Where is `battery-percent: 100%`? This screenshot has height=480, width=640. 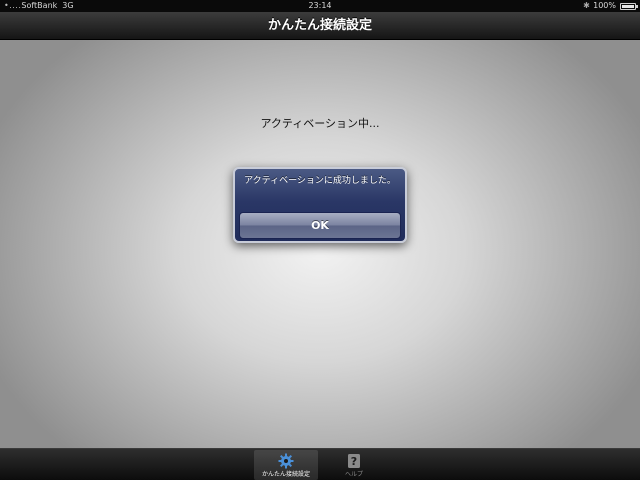 battery-percent: 100% is located at coordinates (604, 5).